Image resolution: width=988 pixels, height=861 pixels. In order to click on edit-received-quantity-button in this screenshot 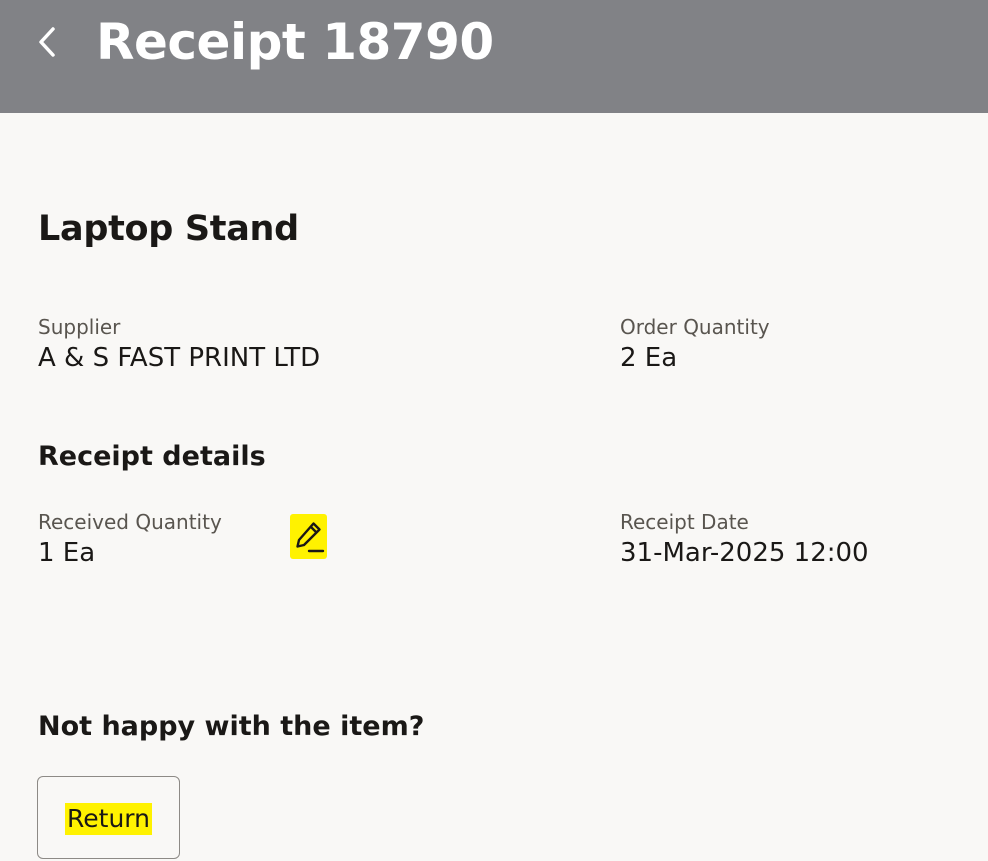, I will do `click(308, 536)`.